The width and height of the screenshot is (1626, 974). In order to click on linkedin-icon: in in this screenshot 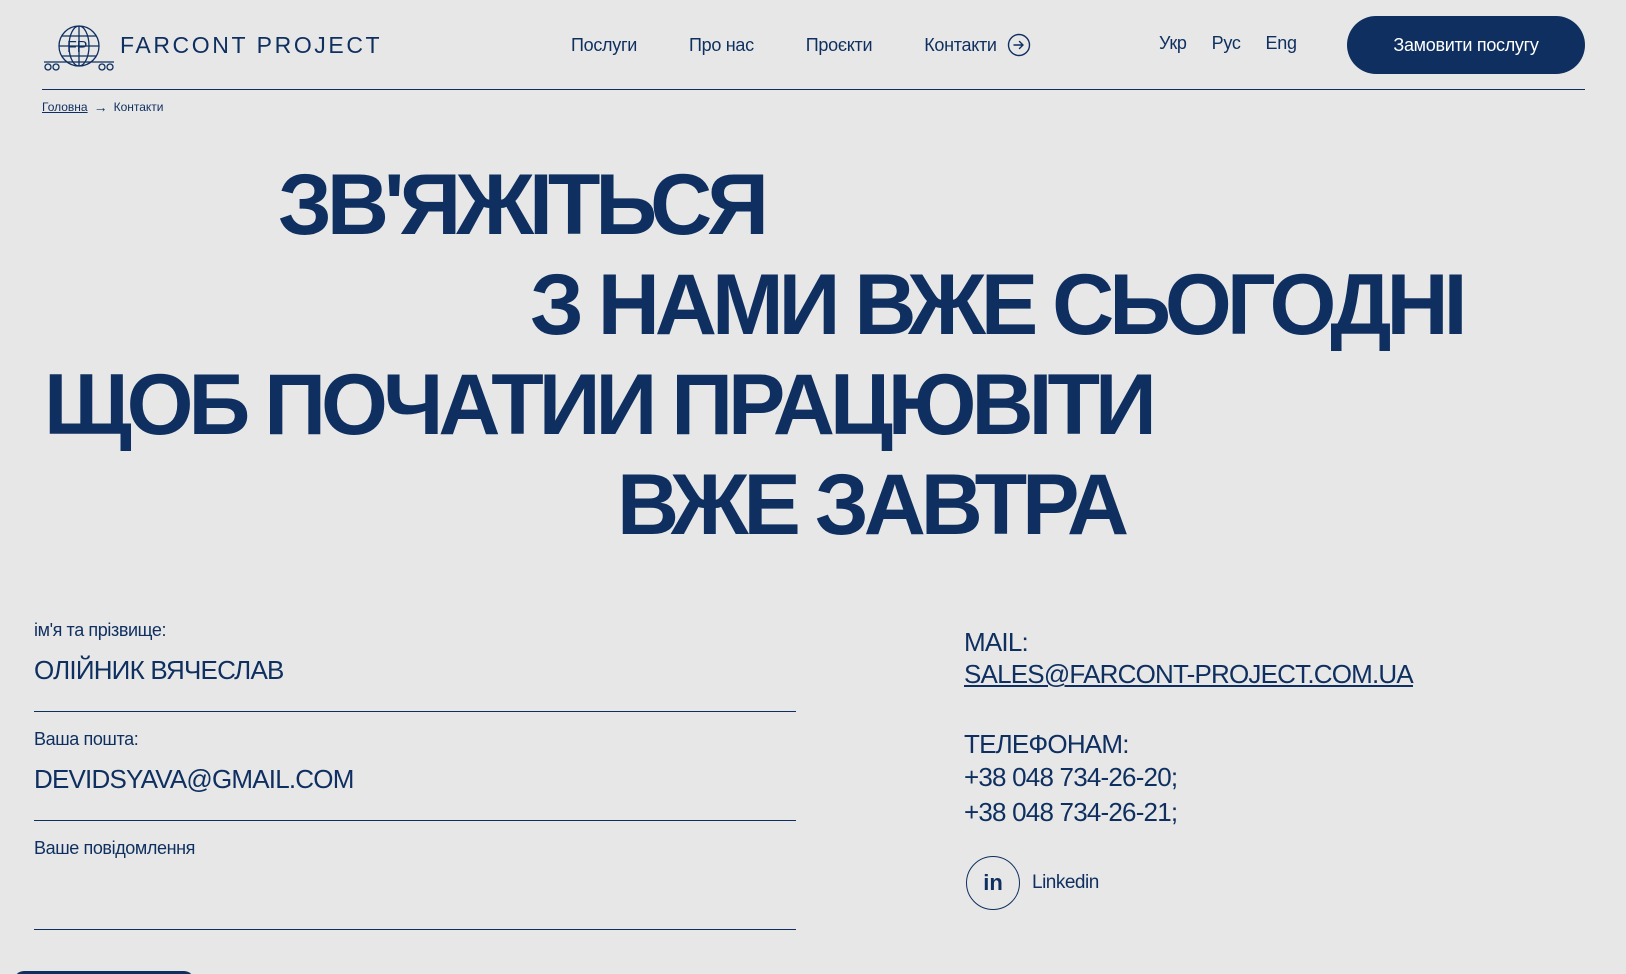, I will do `click(993, 883)`.